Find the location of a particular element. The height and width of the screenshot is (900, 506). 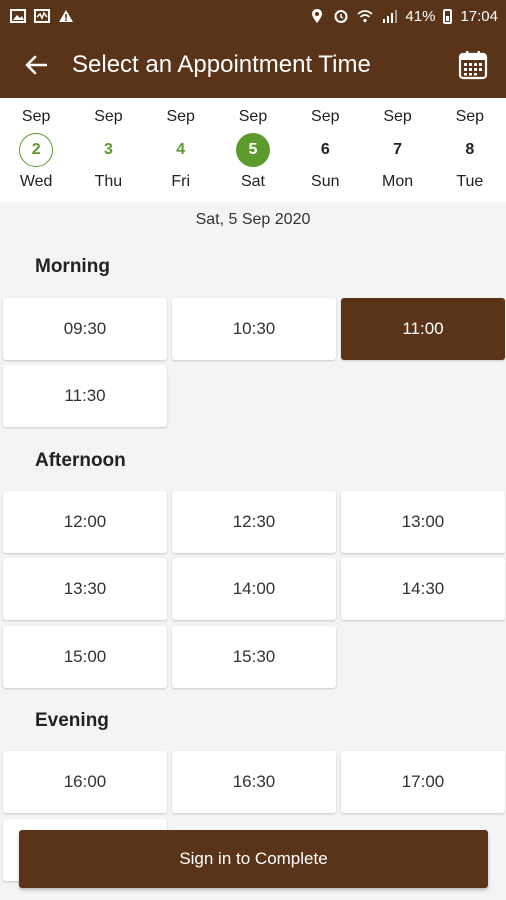

status-bar: 41% 17:04 is located at coordinates (253, 16).